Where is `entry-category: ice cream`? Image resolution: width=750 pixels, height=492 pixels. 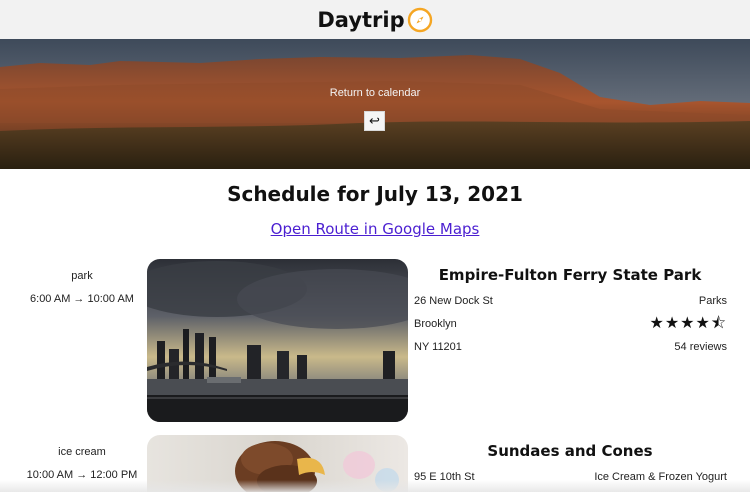 entry-category: ice cream is located at coordinates (82, 452).